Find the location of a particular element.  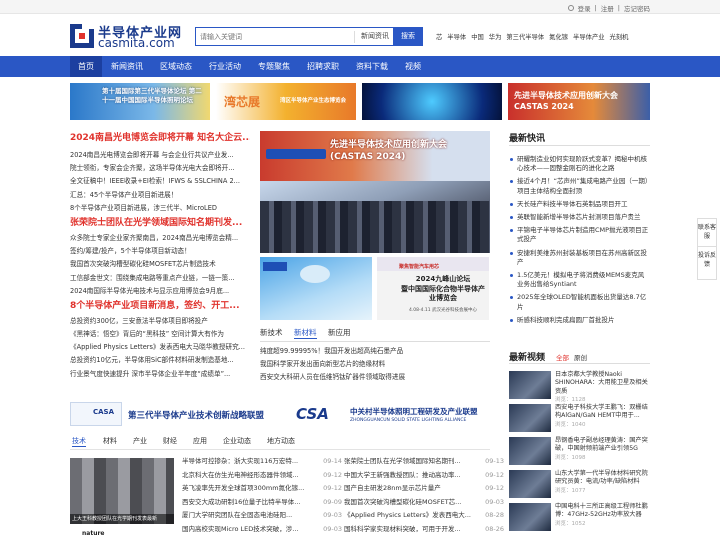

hotword: 芯 is located at coordinates (439, 36).